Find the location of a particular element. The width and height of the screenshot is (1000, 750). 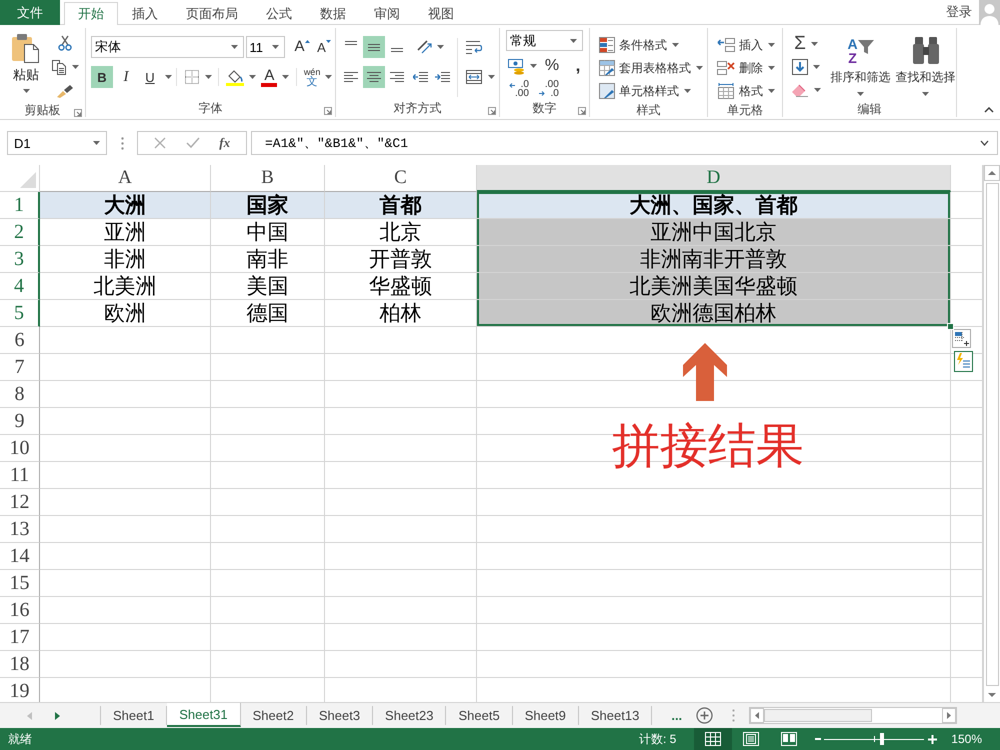

up-arrow-icon is located at coordinates (705, 372).